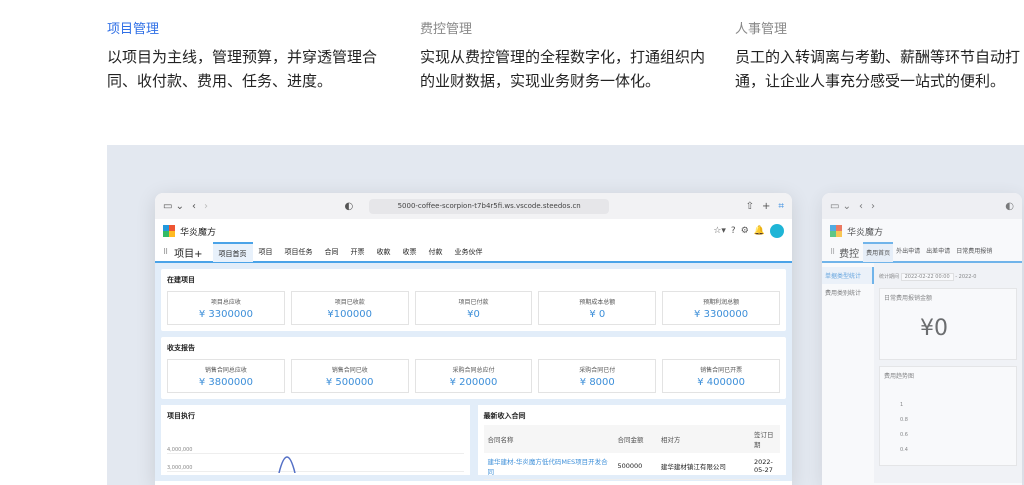 The height and width of the screenshot is (485, 1024). I want to click on kpi-label: 销售合同总应收, so click(225, 370).